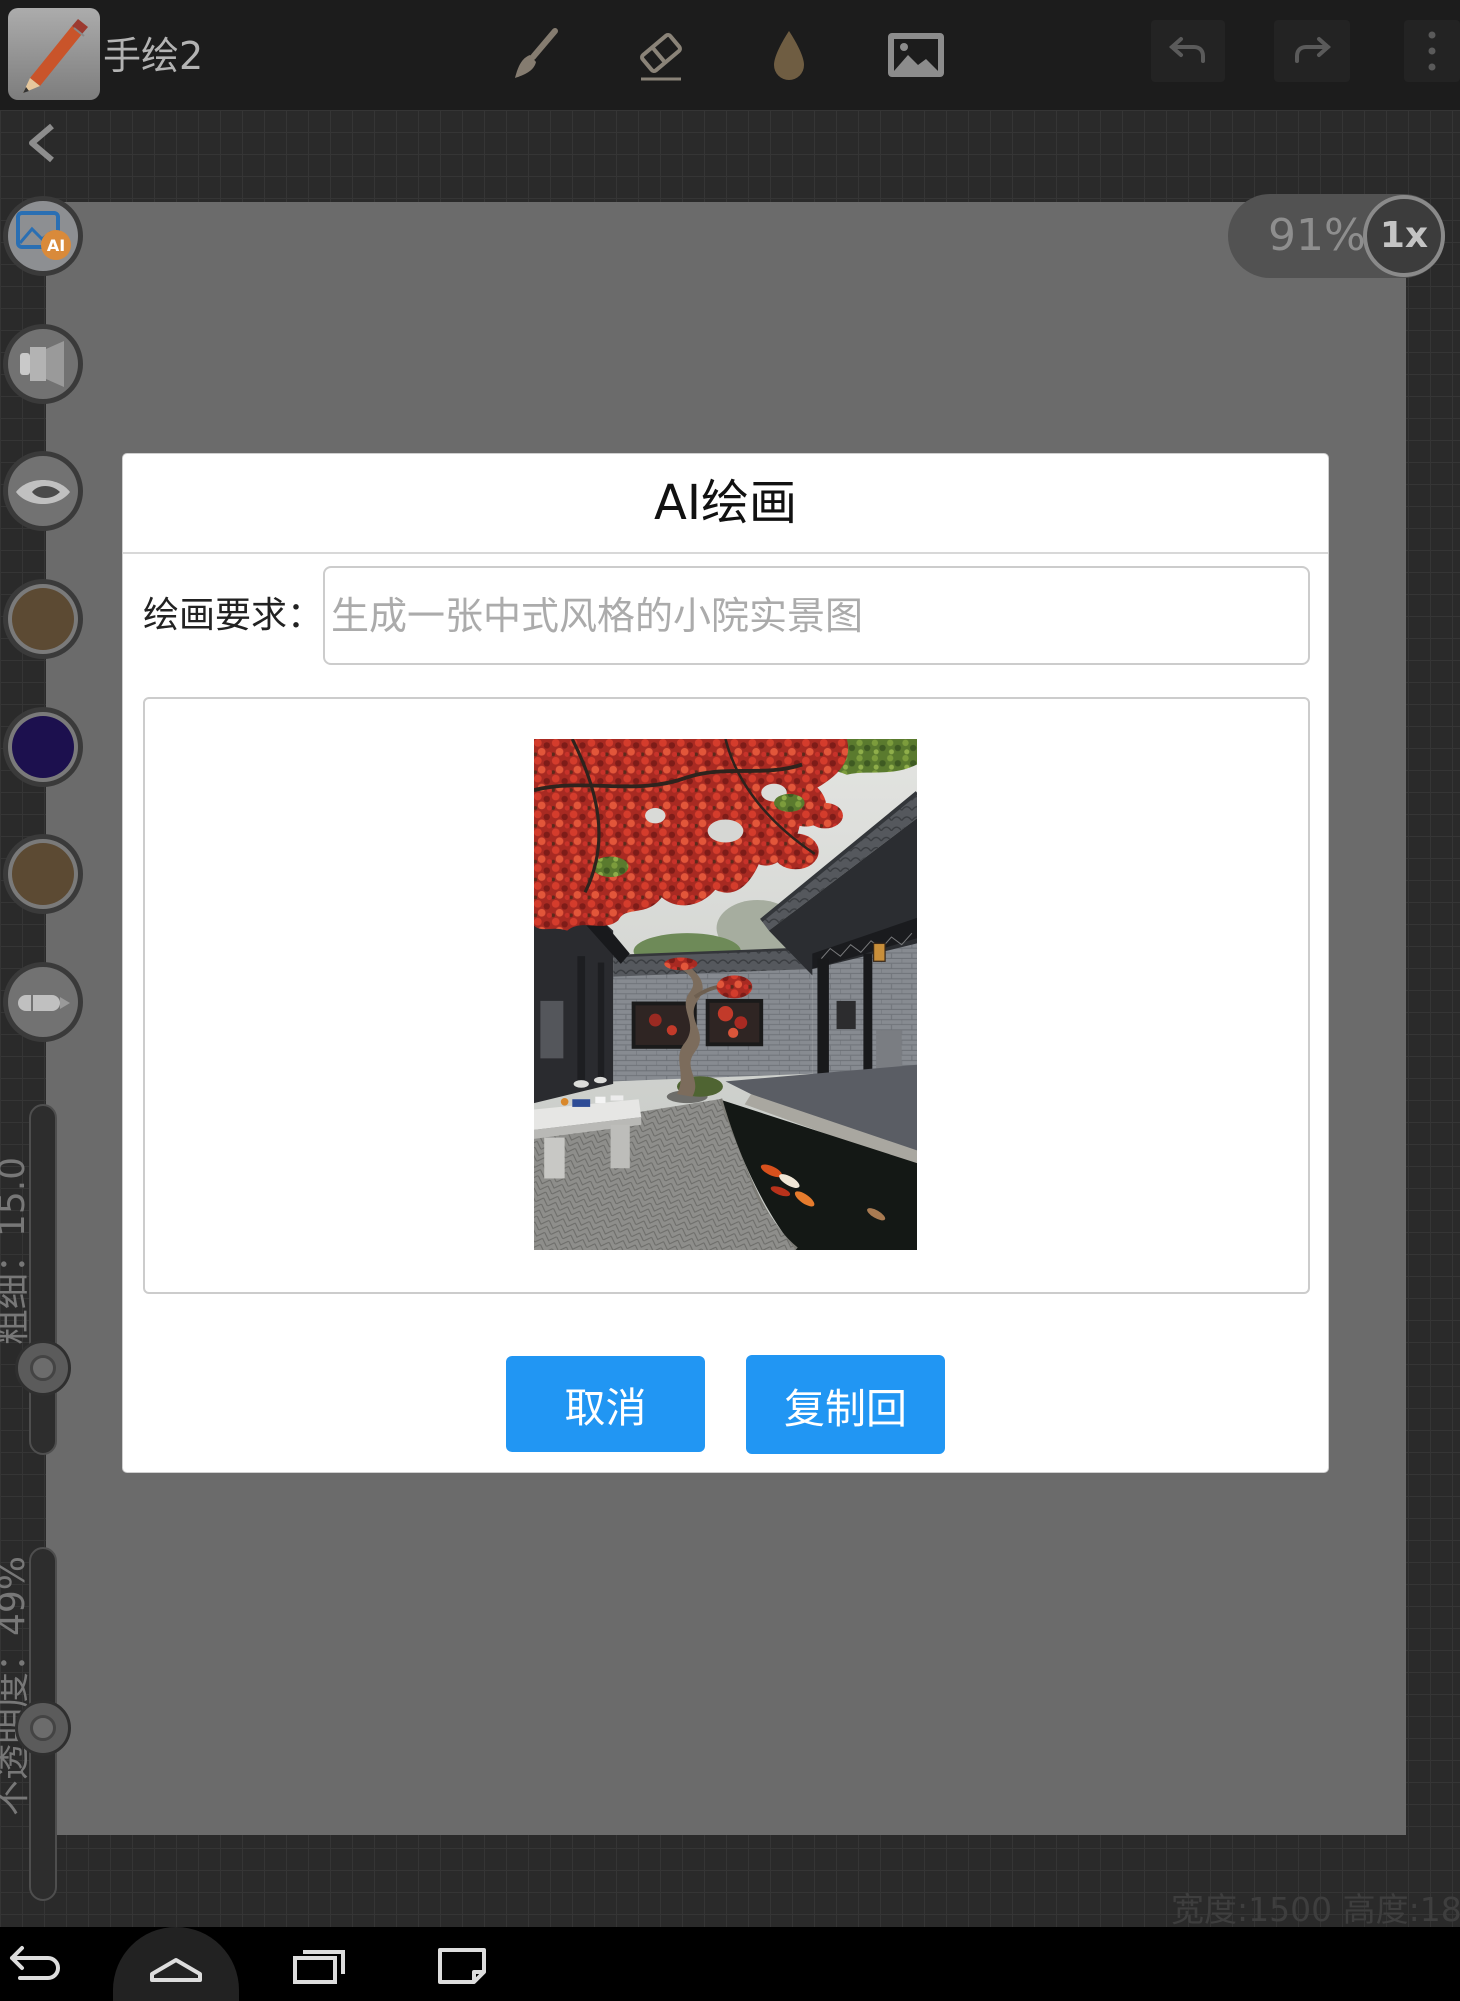 The height and width of the screenshot is (2001, 1460). I want to click on system-nav-bar, so click(730, 1964).